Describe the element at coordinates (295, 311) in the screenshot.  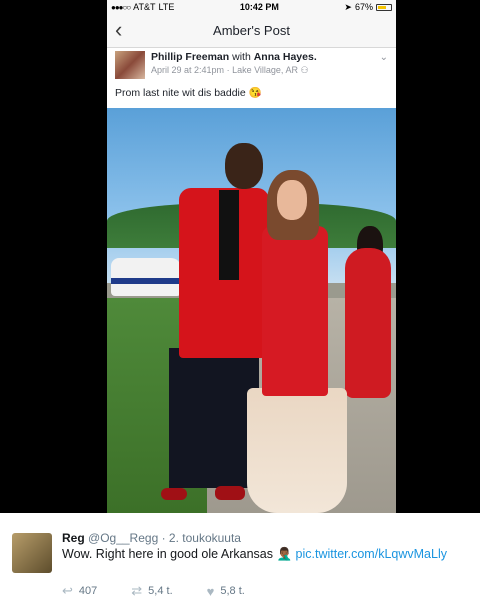
I see `woman-red-lace-bodice` at that location.